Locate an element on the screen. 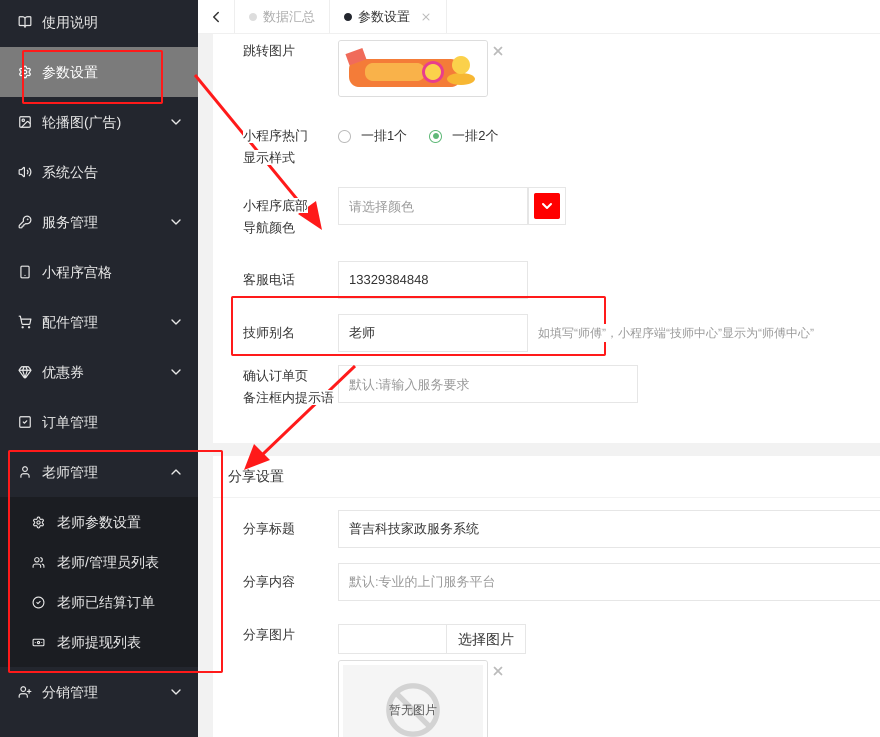 Image resolution: width=880 pixels, height=737 pixels. submenu-item: 老师提现列表 is located at coordinates (99, 642).